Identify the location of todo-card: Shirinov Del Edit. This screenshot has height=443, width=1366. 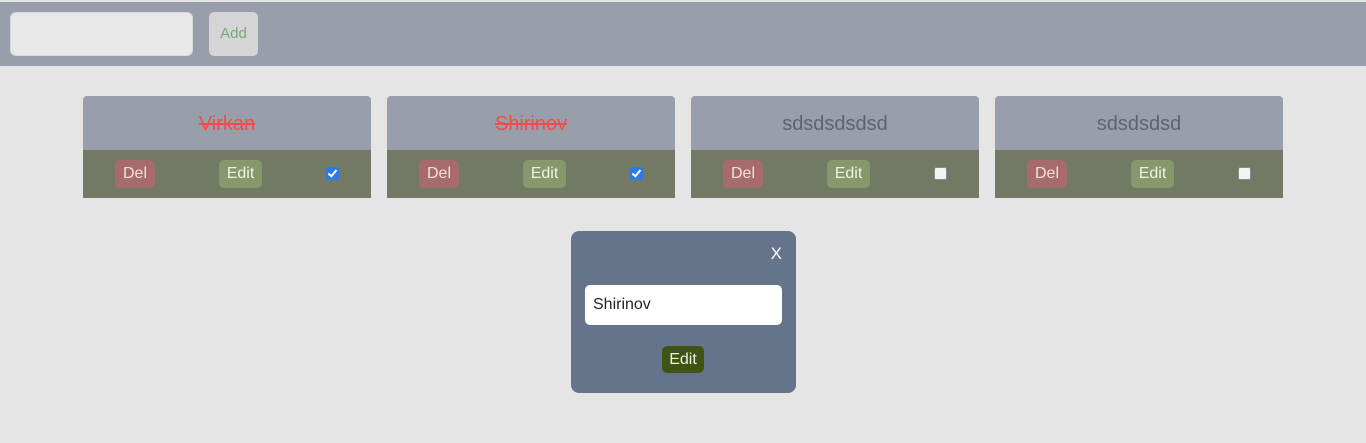
(531, 147).